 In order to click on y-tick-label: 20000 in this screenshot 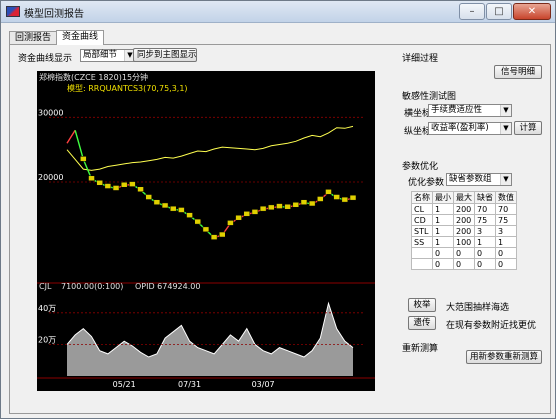, I will do `click(50, 177)`.